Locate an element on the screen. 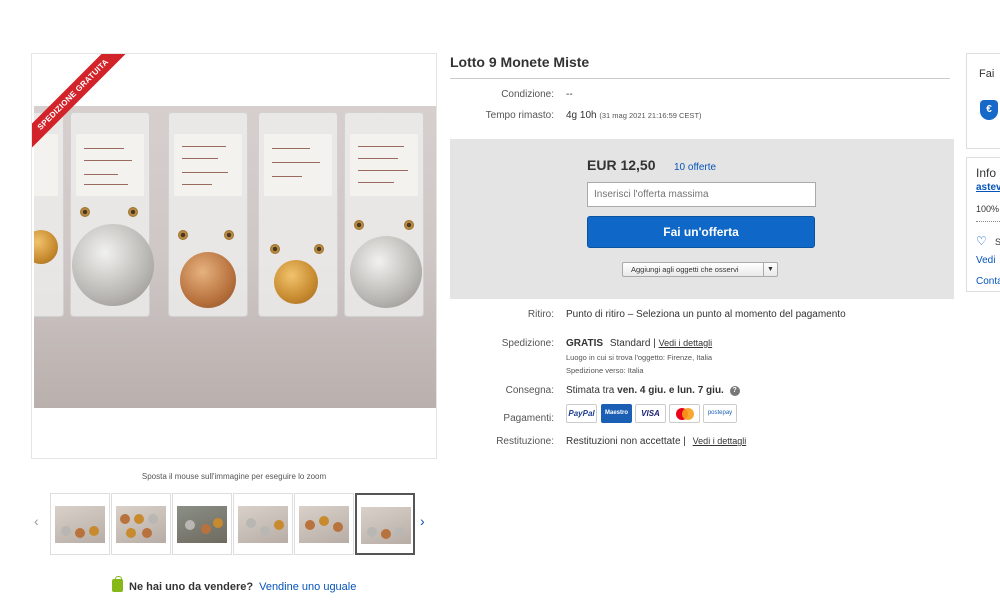  time-left-value: 4g 10h (31 mag 2021 21:16:59 CEST) is located at coordinates (634, 115).